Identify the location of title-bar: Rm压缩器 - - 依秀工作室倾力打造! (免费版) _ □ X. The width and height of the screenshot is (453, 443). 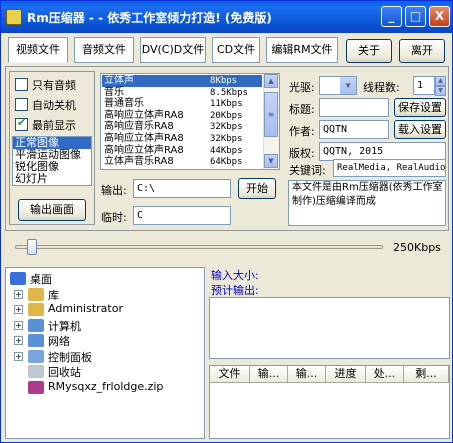
(226, 17).